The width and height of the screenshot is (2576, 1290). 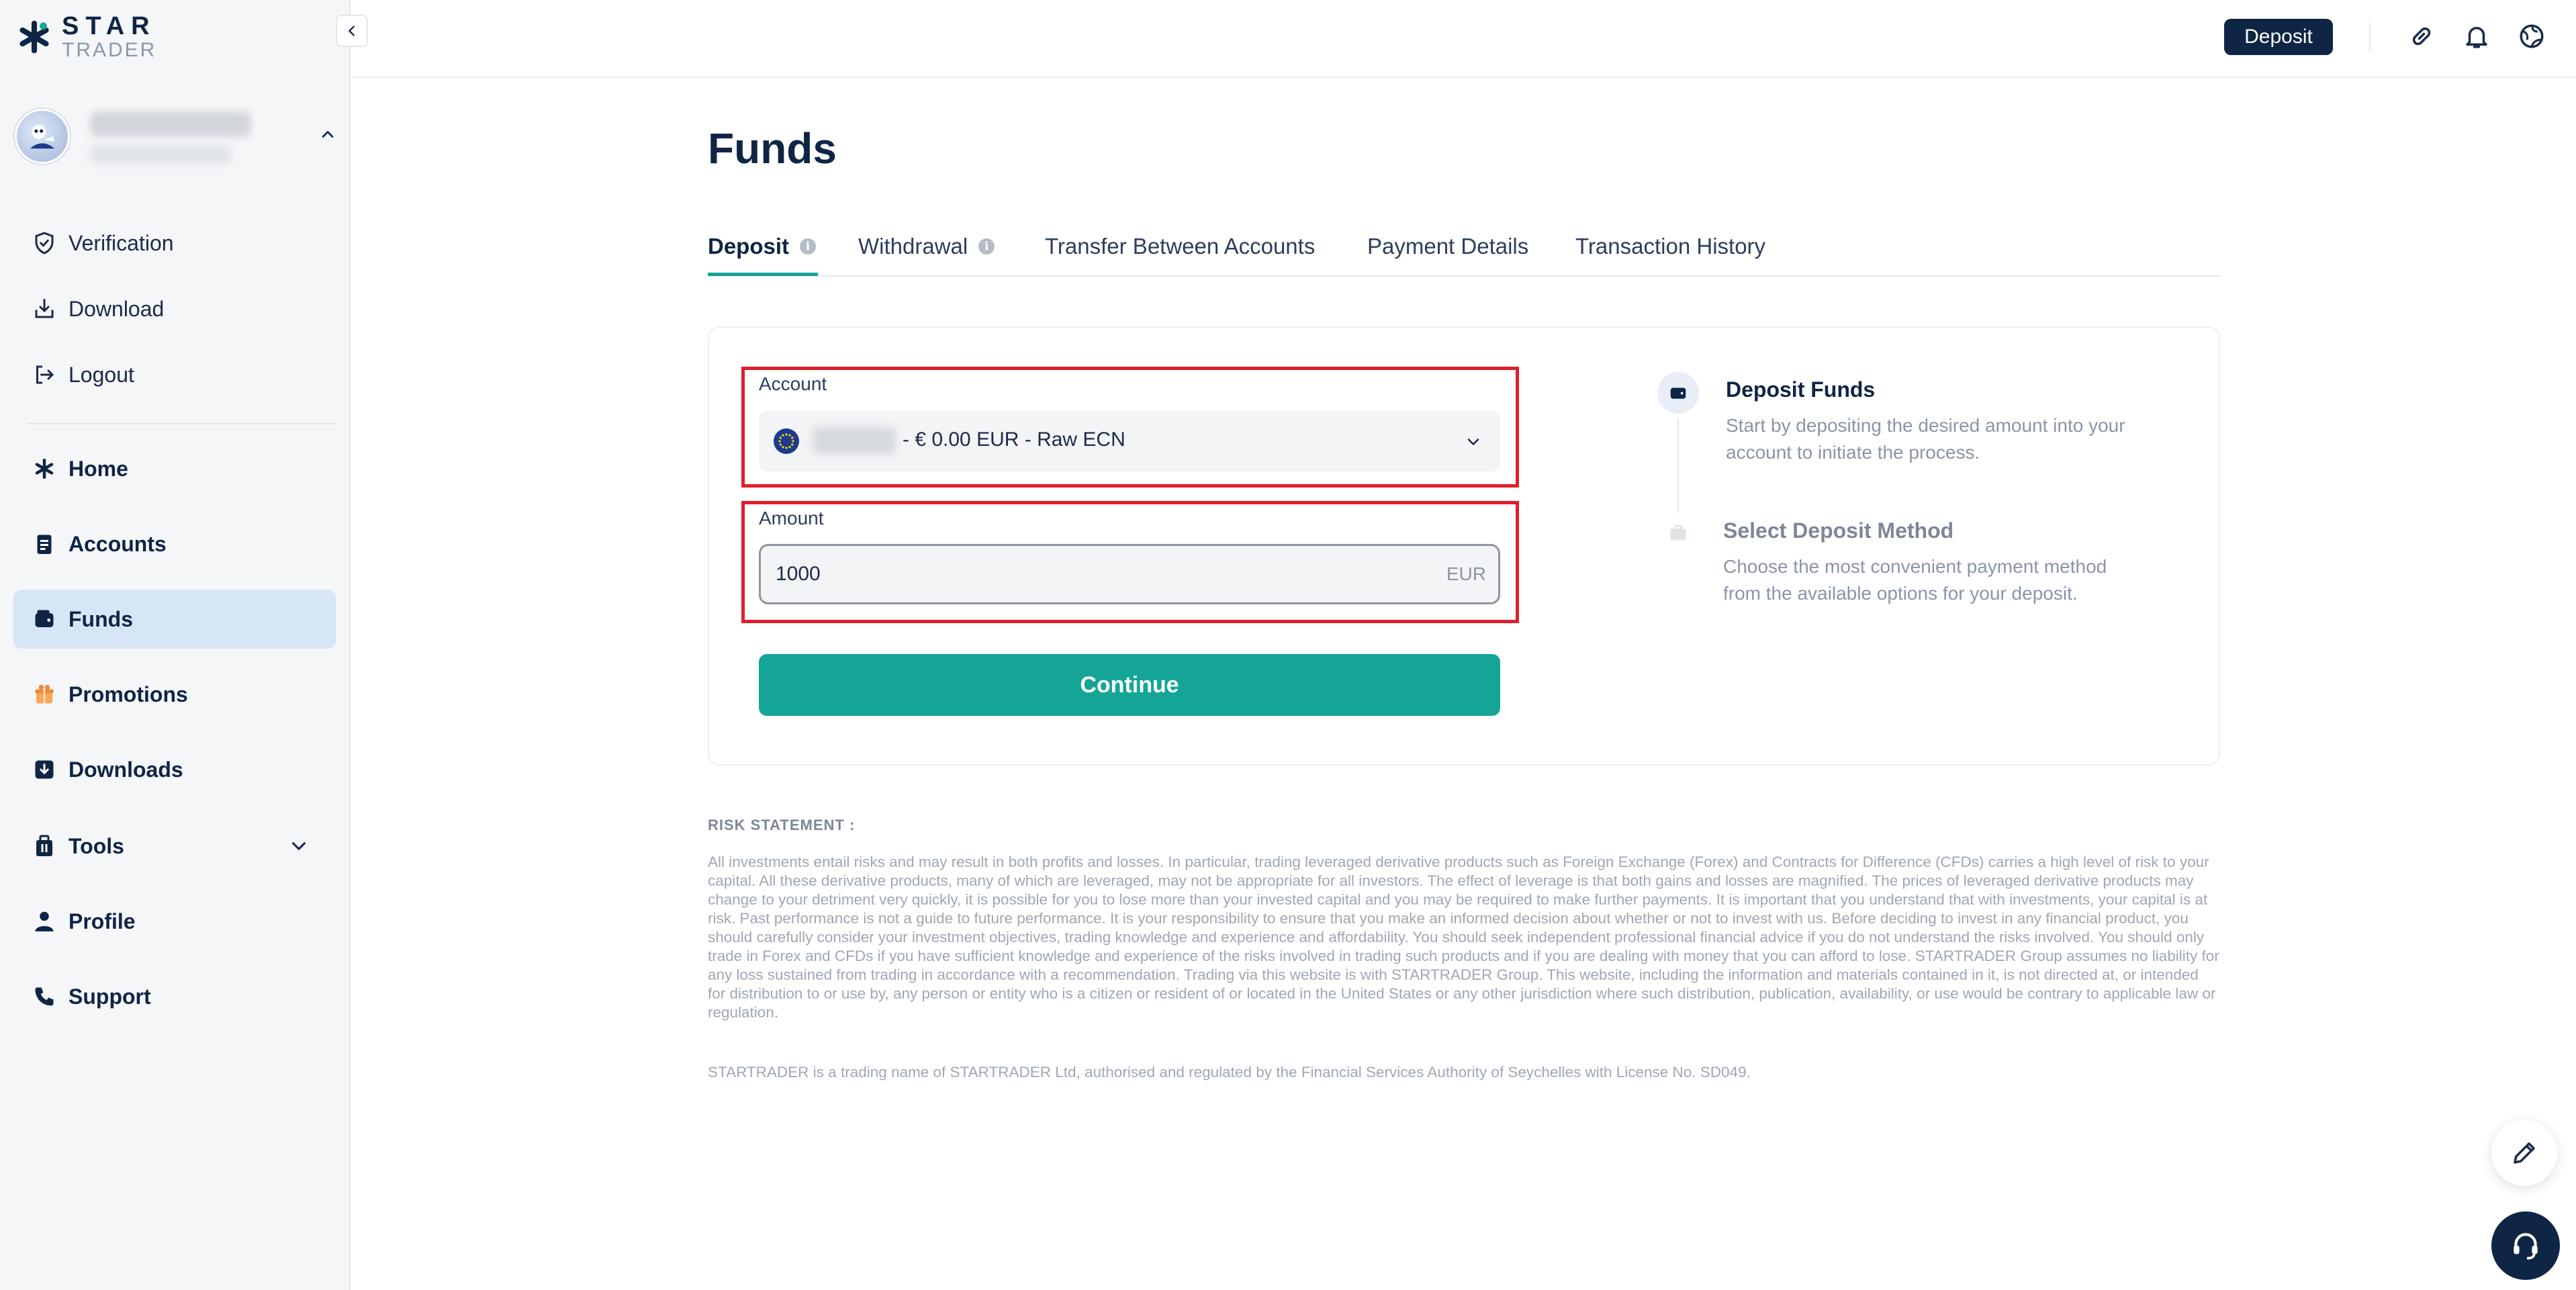 I want to click on sidebar-item-profile: Profile, so click(x=174, y=922).